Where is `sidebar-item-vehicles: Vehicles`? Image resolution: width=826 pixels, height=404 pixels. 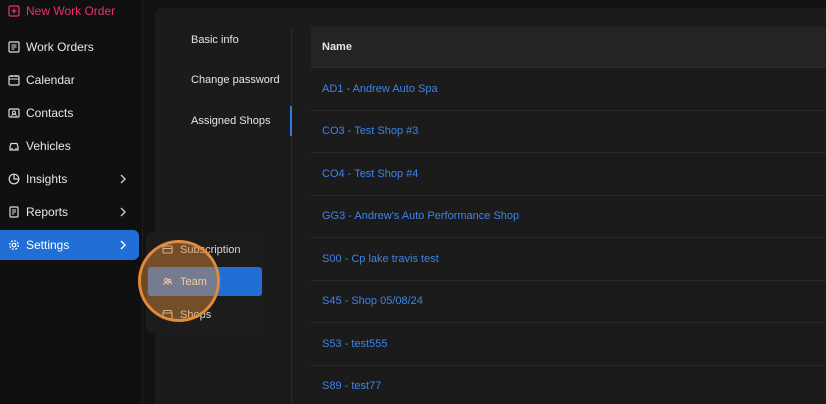
sidebar-item-vehicles: Vehicles is located at coordinates (69, 146).